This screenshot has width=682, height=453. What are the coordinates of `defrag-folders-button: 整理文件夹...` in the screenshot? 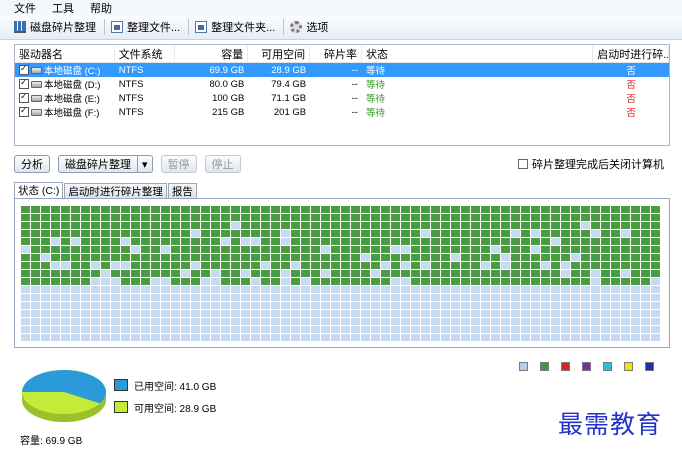 It's located at (235, 27).